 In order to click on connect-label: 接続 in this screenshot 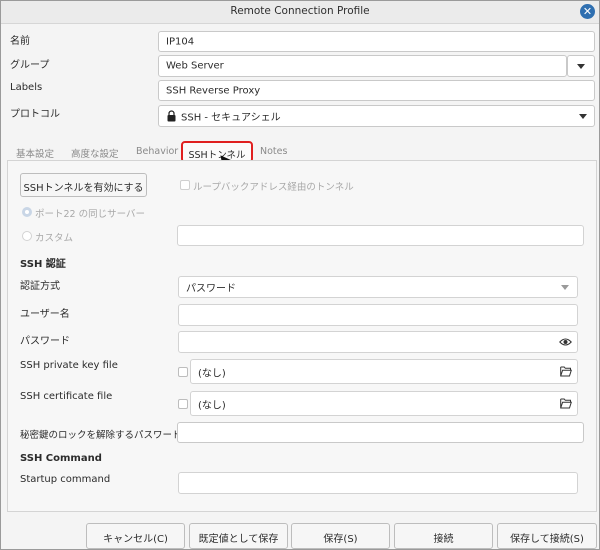, I will do `click(443, 539)`.